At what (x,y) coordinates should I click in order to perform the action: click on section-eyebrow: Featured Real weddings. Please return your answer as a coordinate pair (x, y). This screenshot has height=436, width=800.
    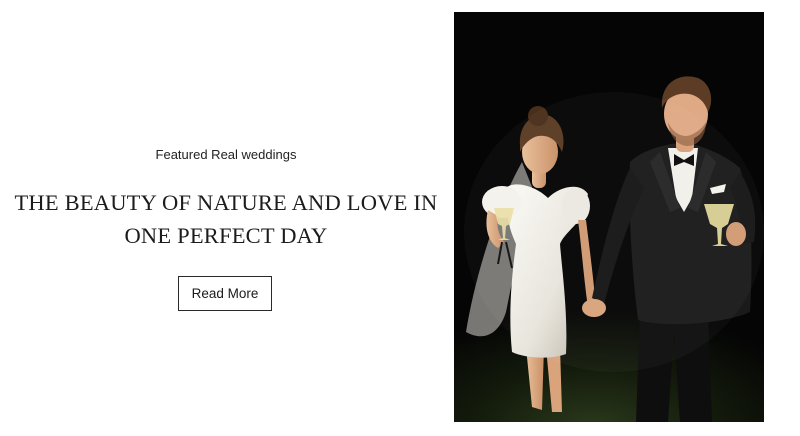
    Looking at the image, I should click on (226, 154).